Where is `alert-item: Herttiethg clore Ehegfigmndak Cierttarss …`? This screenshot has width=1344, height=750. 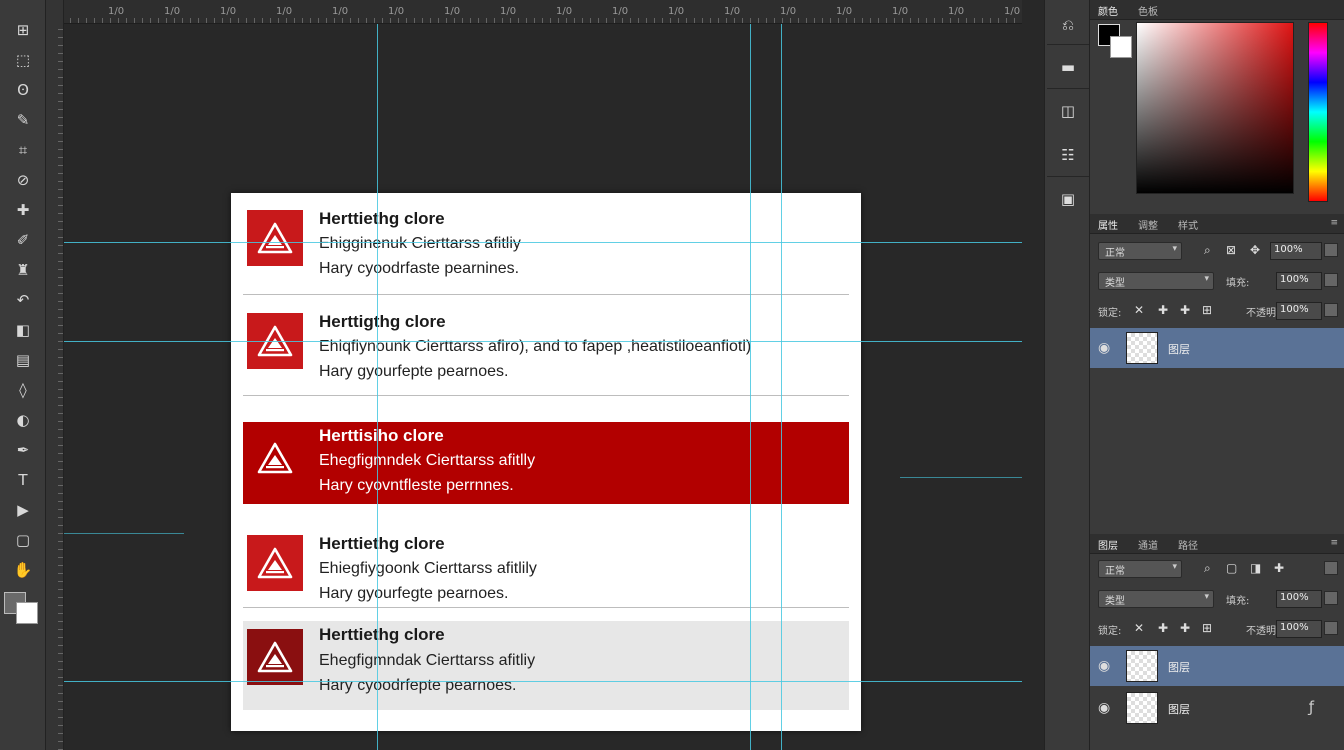 alert-item: Herttiethg clore Ehegfigmndak Cierttarss … is located at coordinates (546, 665).